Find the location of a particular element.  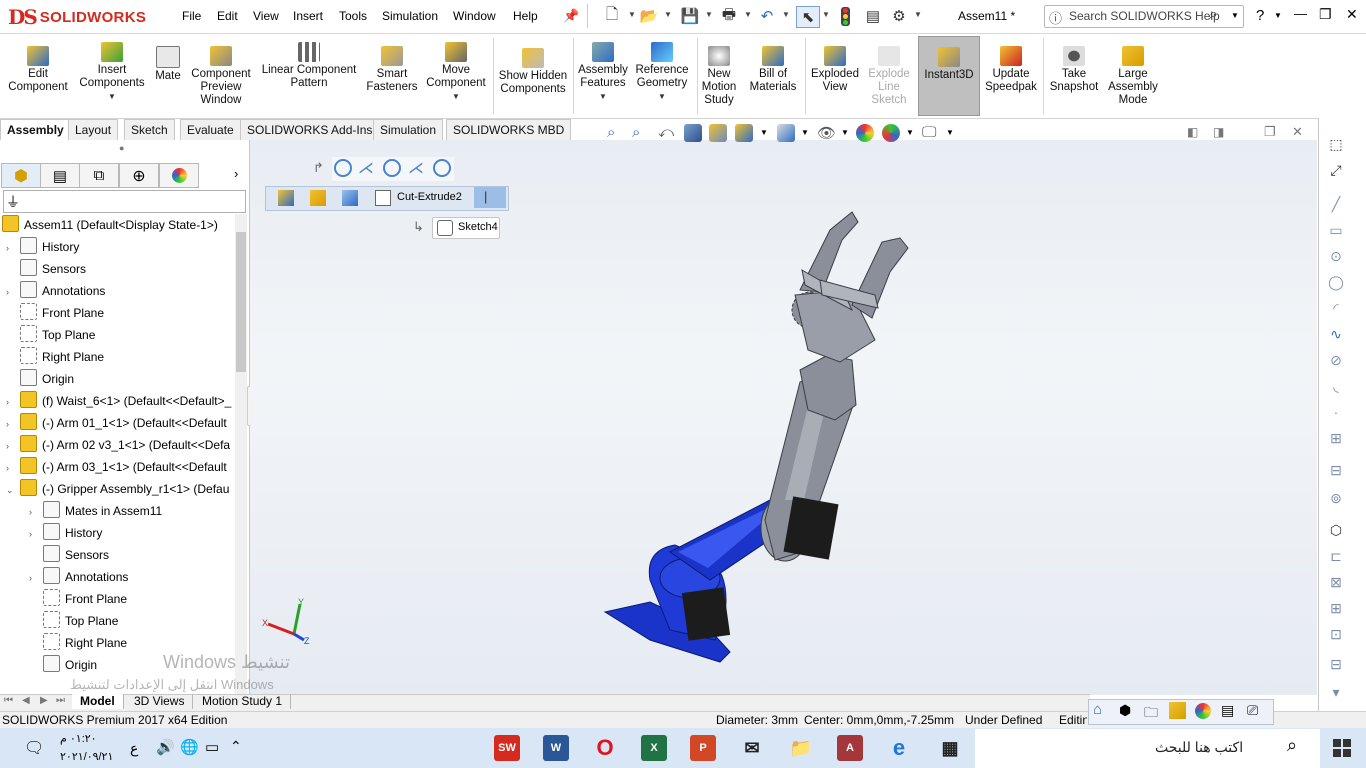

sketch-spline-icon: ∿ is located at coordinates (1336, 335).